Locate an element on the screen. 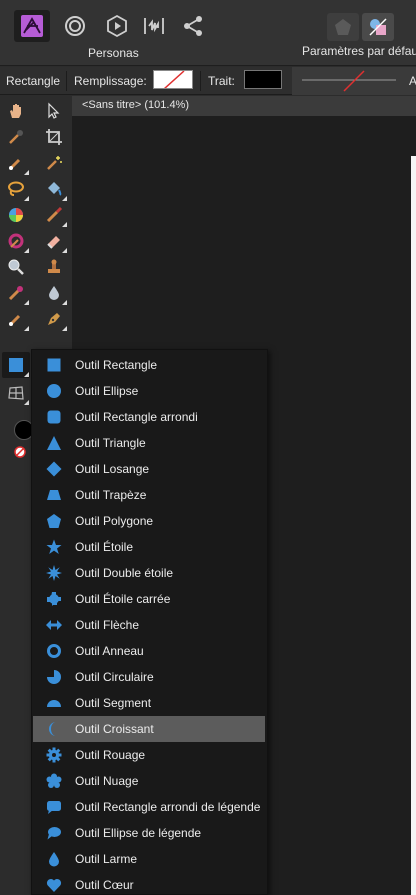  menu-item-donut: Outil Anneau is located at coordinates (149, 651).